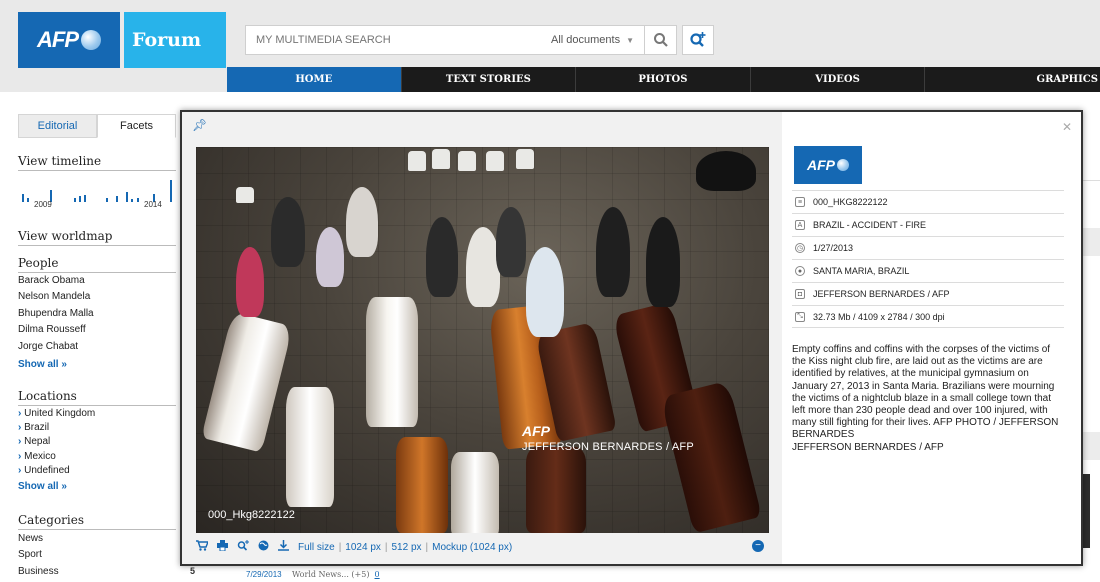 The height and width of the screenshot is (582, 1100). Describe the element at coordinates (1091, 180) in the screenshot. I see `background-divider` at that location.